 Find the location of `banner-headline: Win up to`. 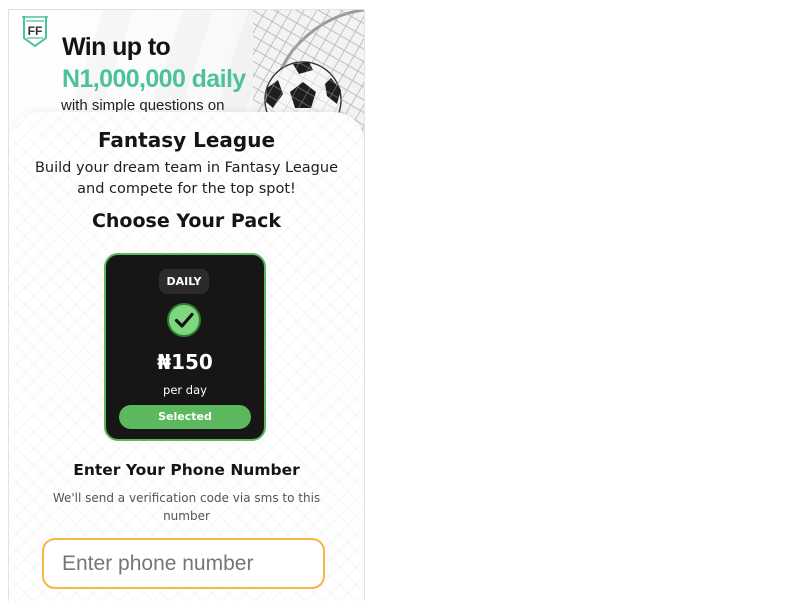

banner-headline: Win up to is located at coordinates (116, 47).